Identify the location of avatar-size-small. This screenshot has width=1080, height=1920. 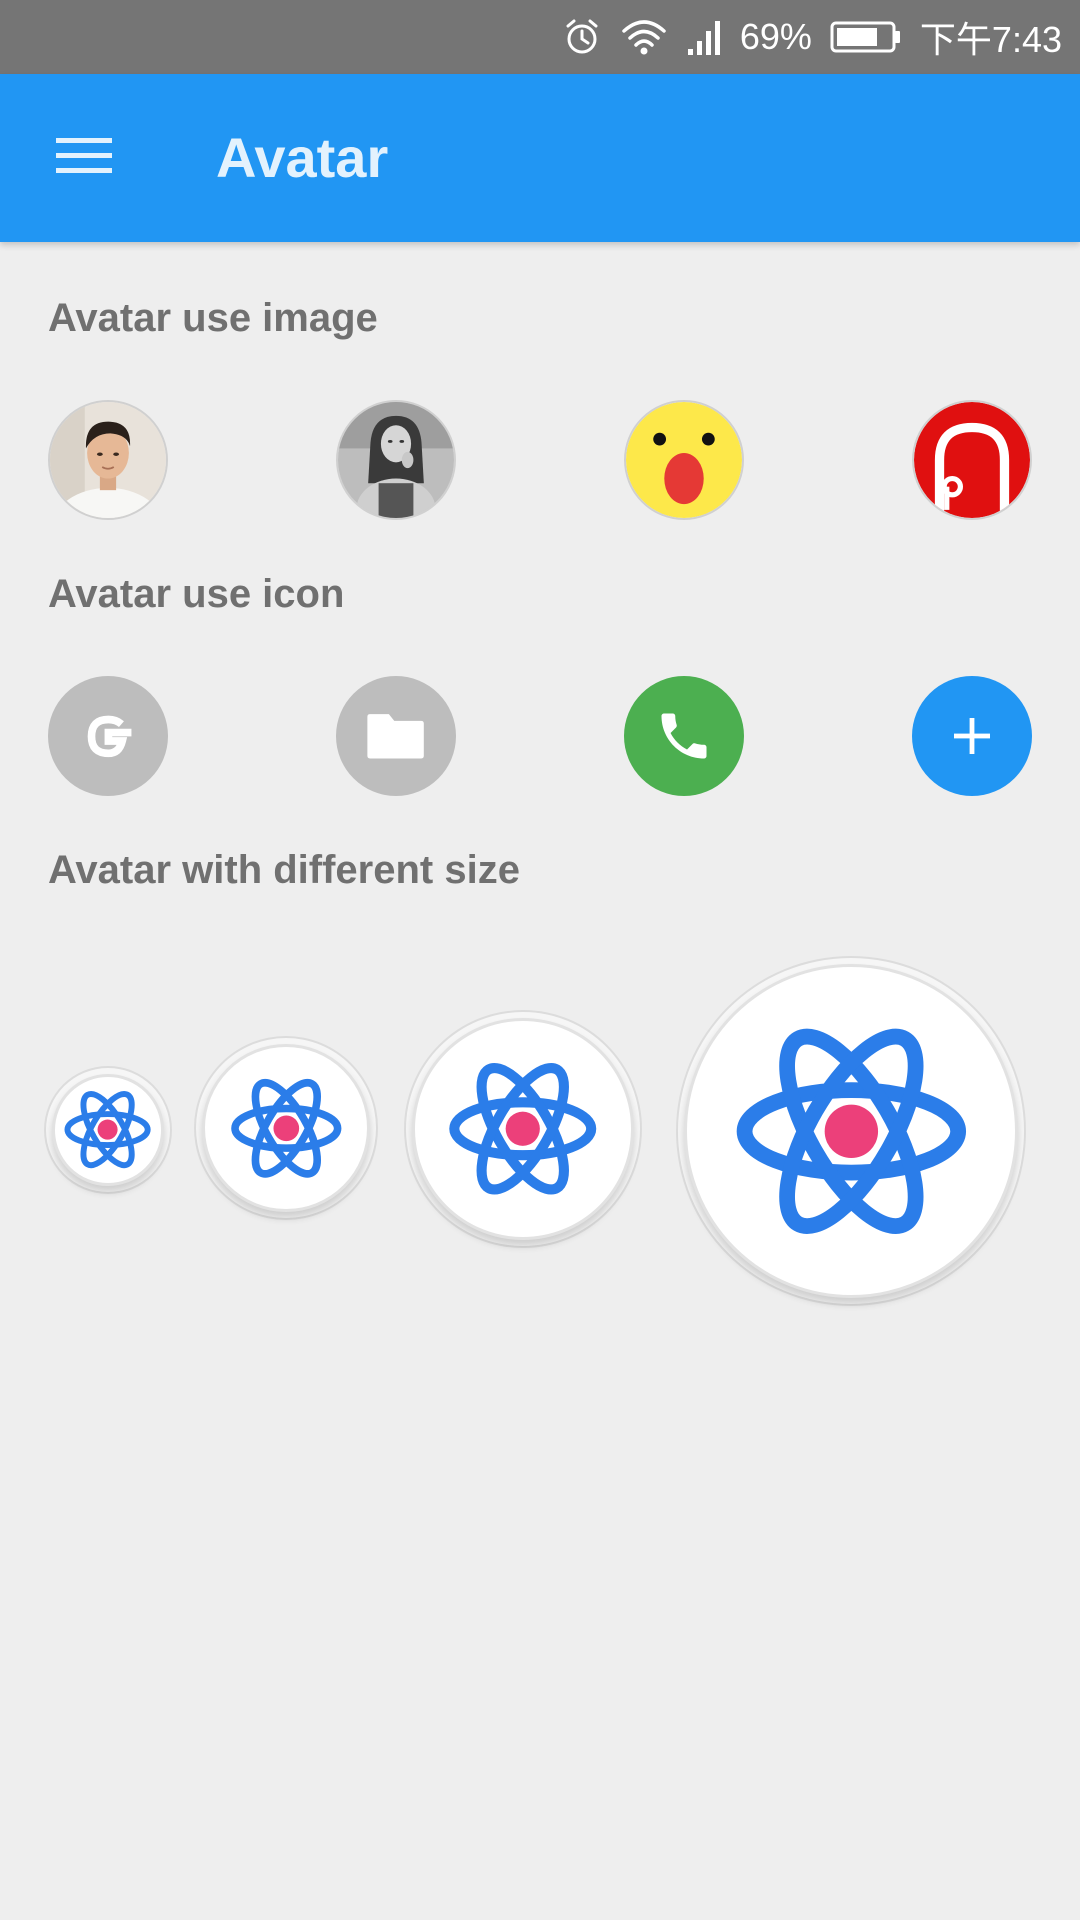
(108, 1130).